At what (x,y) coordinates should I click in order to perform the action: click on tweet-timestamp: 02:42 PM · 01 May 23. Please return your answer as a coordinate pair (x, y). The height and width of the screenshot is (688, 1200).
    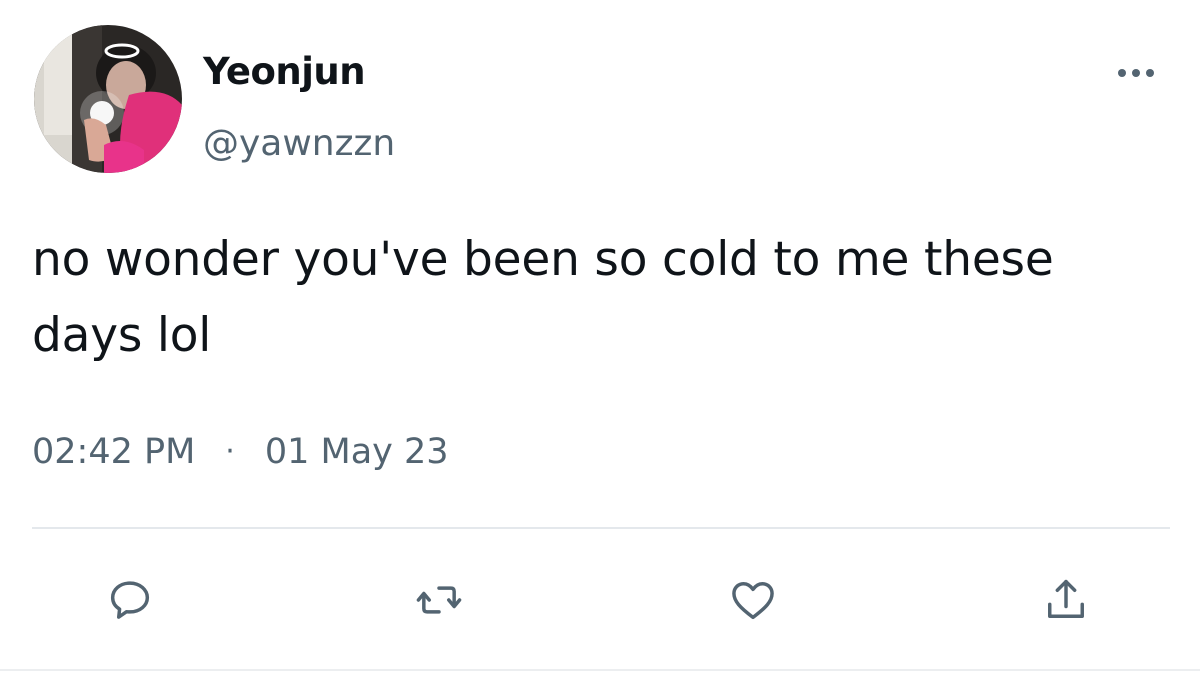
    Looking at the image, I should click on (240, 452).